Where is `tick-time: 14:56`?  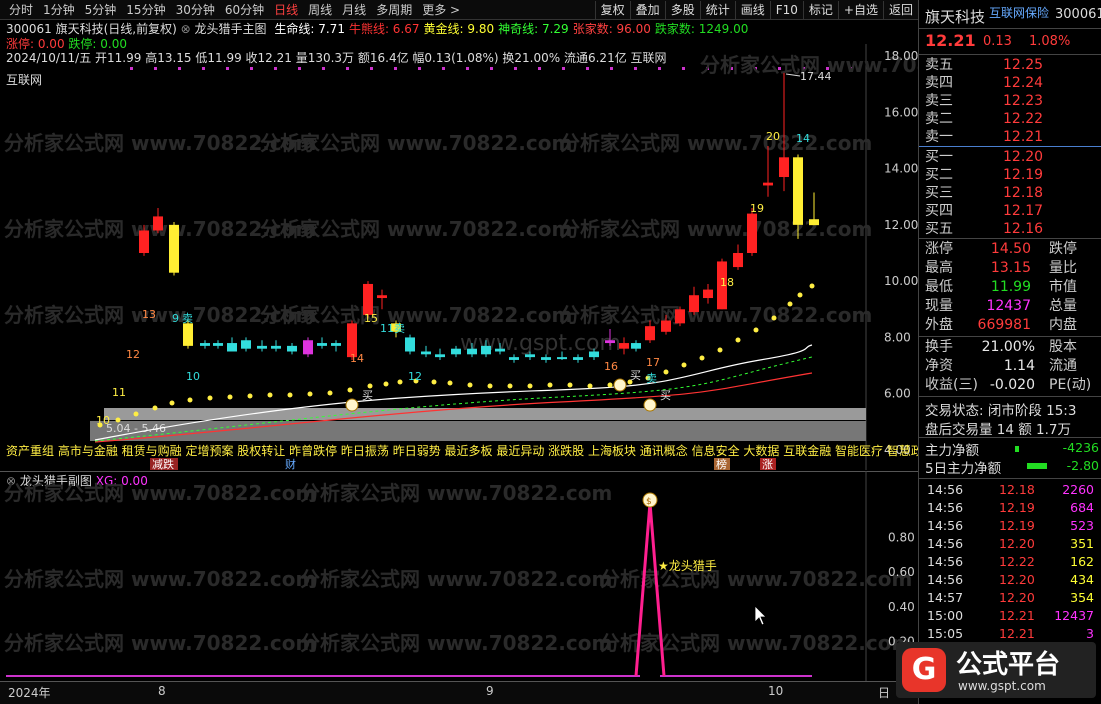 tick-time: 14:56 is located at coordinates (945, 507).